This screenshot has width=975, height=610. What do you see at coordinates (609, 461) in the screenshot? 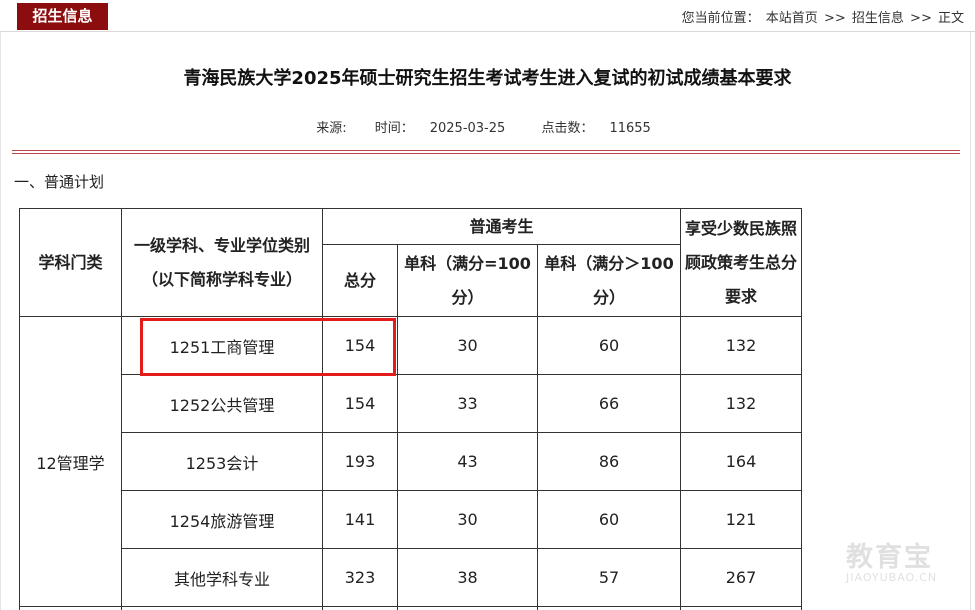
I see `single-gt100-cell: 86` at bounding box center [609, 461].